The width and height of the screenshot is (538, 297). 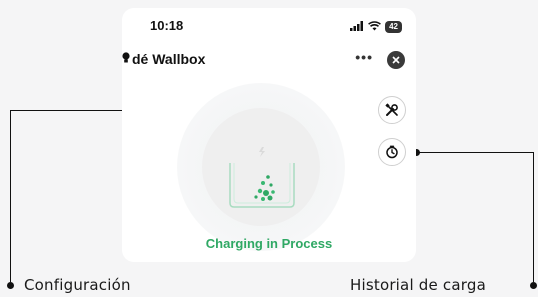 What do you see at coordinates (364, 57) in the screenshot?
I see `more-button: •••` at bounding box center [364, 57].